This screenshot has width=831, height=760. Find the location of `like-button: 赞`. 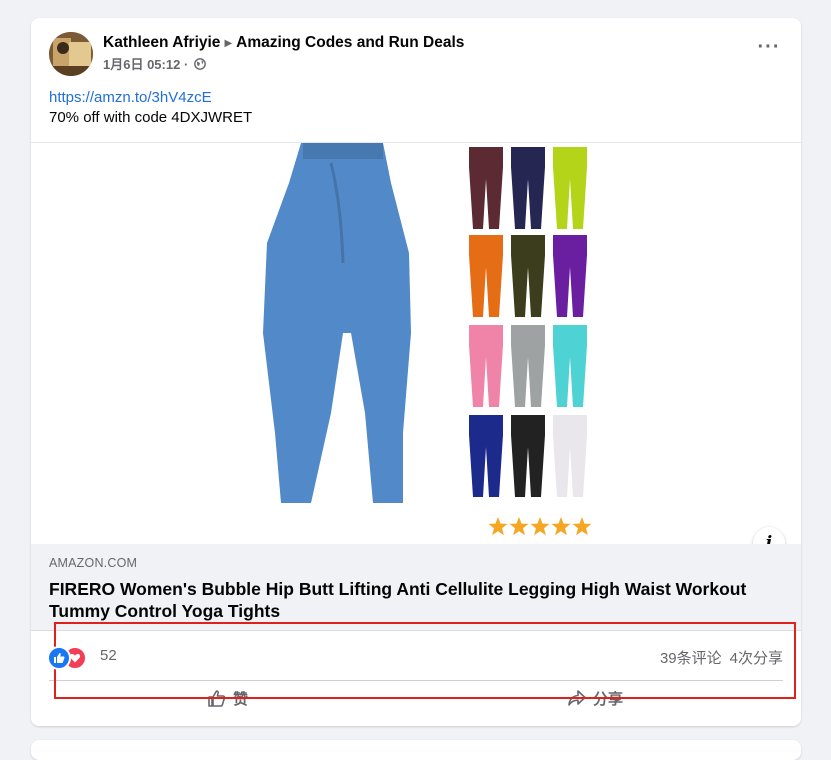

like-button: 赞 is located at coordinates (227, 703).